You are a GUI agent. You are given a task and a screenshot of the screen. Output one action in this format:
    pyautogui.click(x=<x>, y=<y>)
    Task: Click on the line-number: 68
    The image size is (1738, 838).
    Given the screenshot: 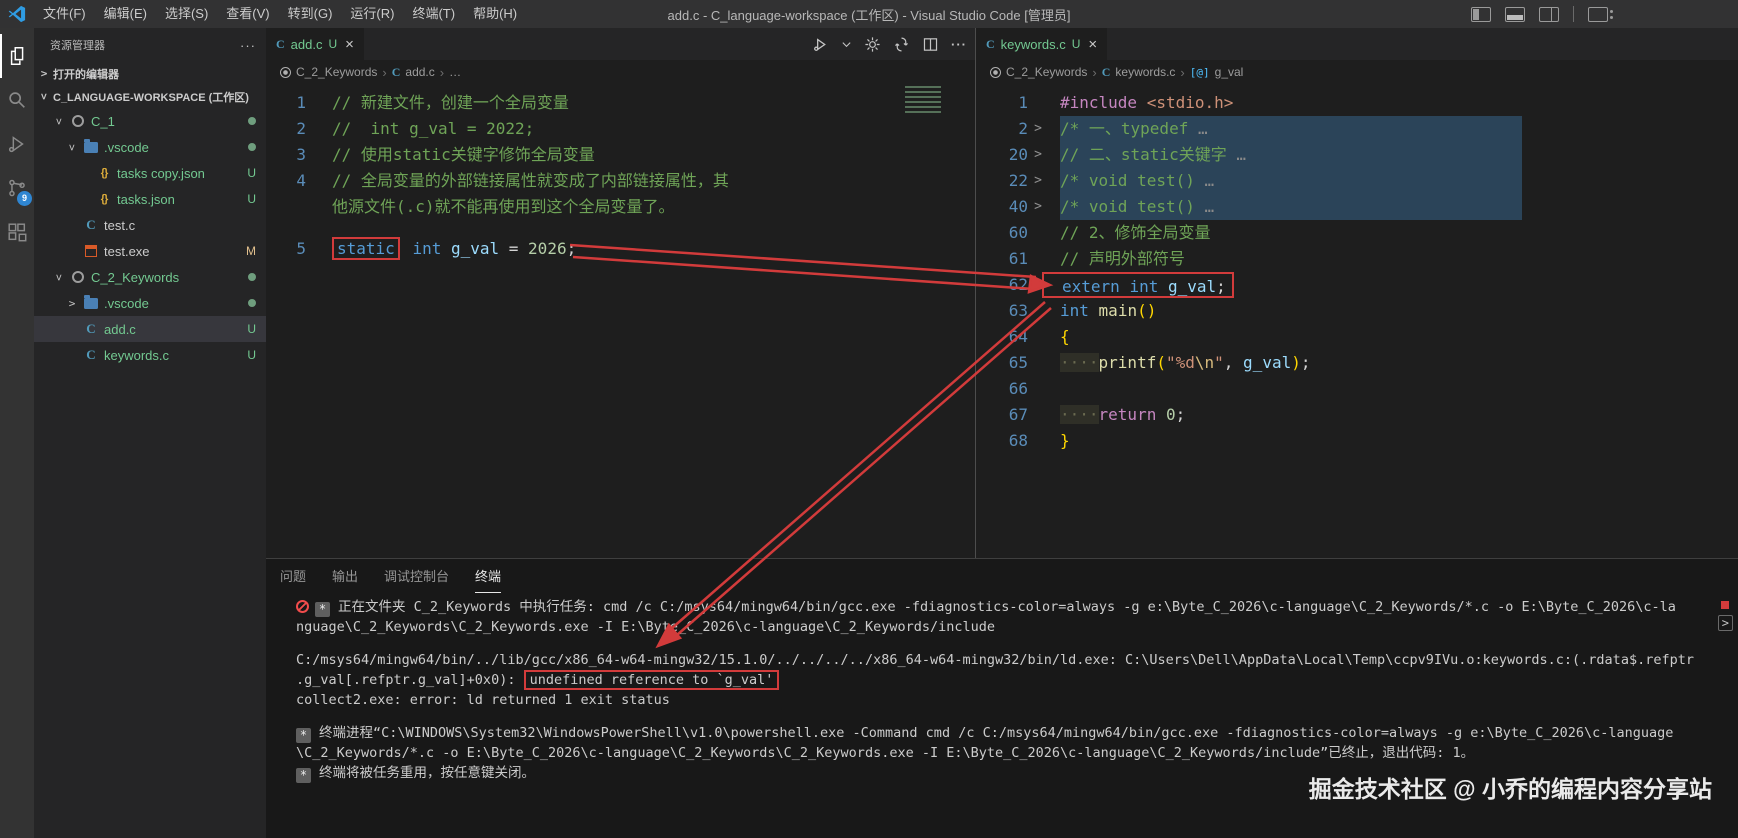 What is the action you would take?
    pyautogui.click(x=1018, y=440)
    